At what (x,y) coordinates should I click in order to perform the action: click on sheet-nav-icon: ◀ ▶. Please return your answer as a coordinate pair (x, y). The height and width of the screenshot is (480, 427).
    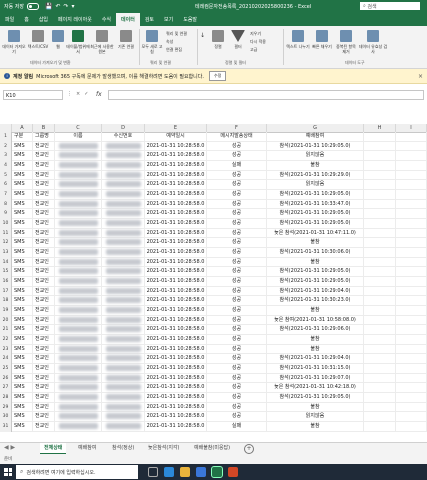
    Looking at the image, I should click on (9, 447).